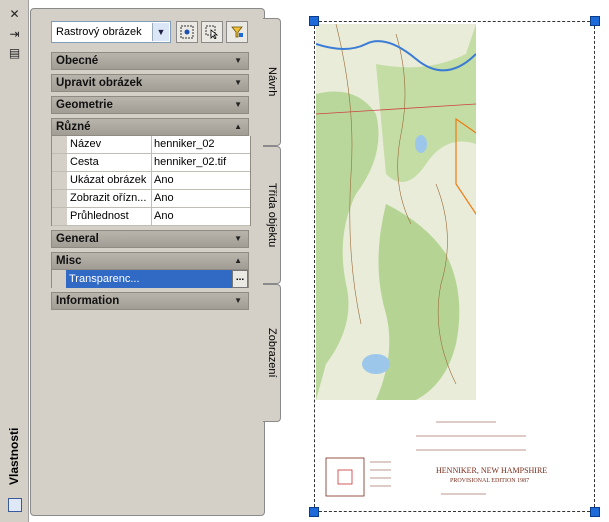  Describe the element at coordinates (15, 505) in the screenshot. I see `palette-icon` at that location.